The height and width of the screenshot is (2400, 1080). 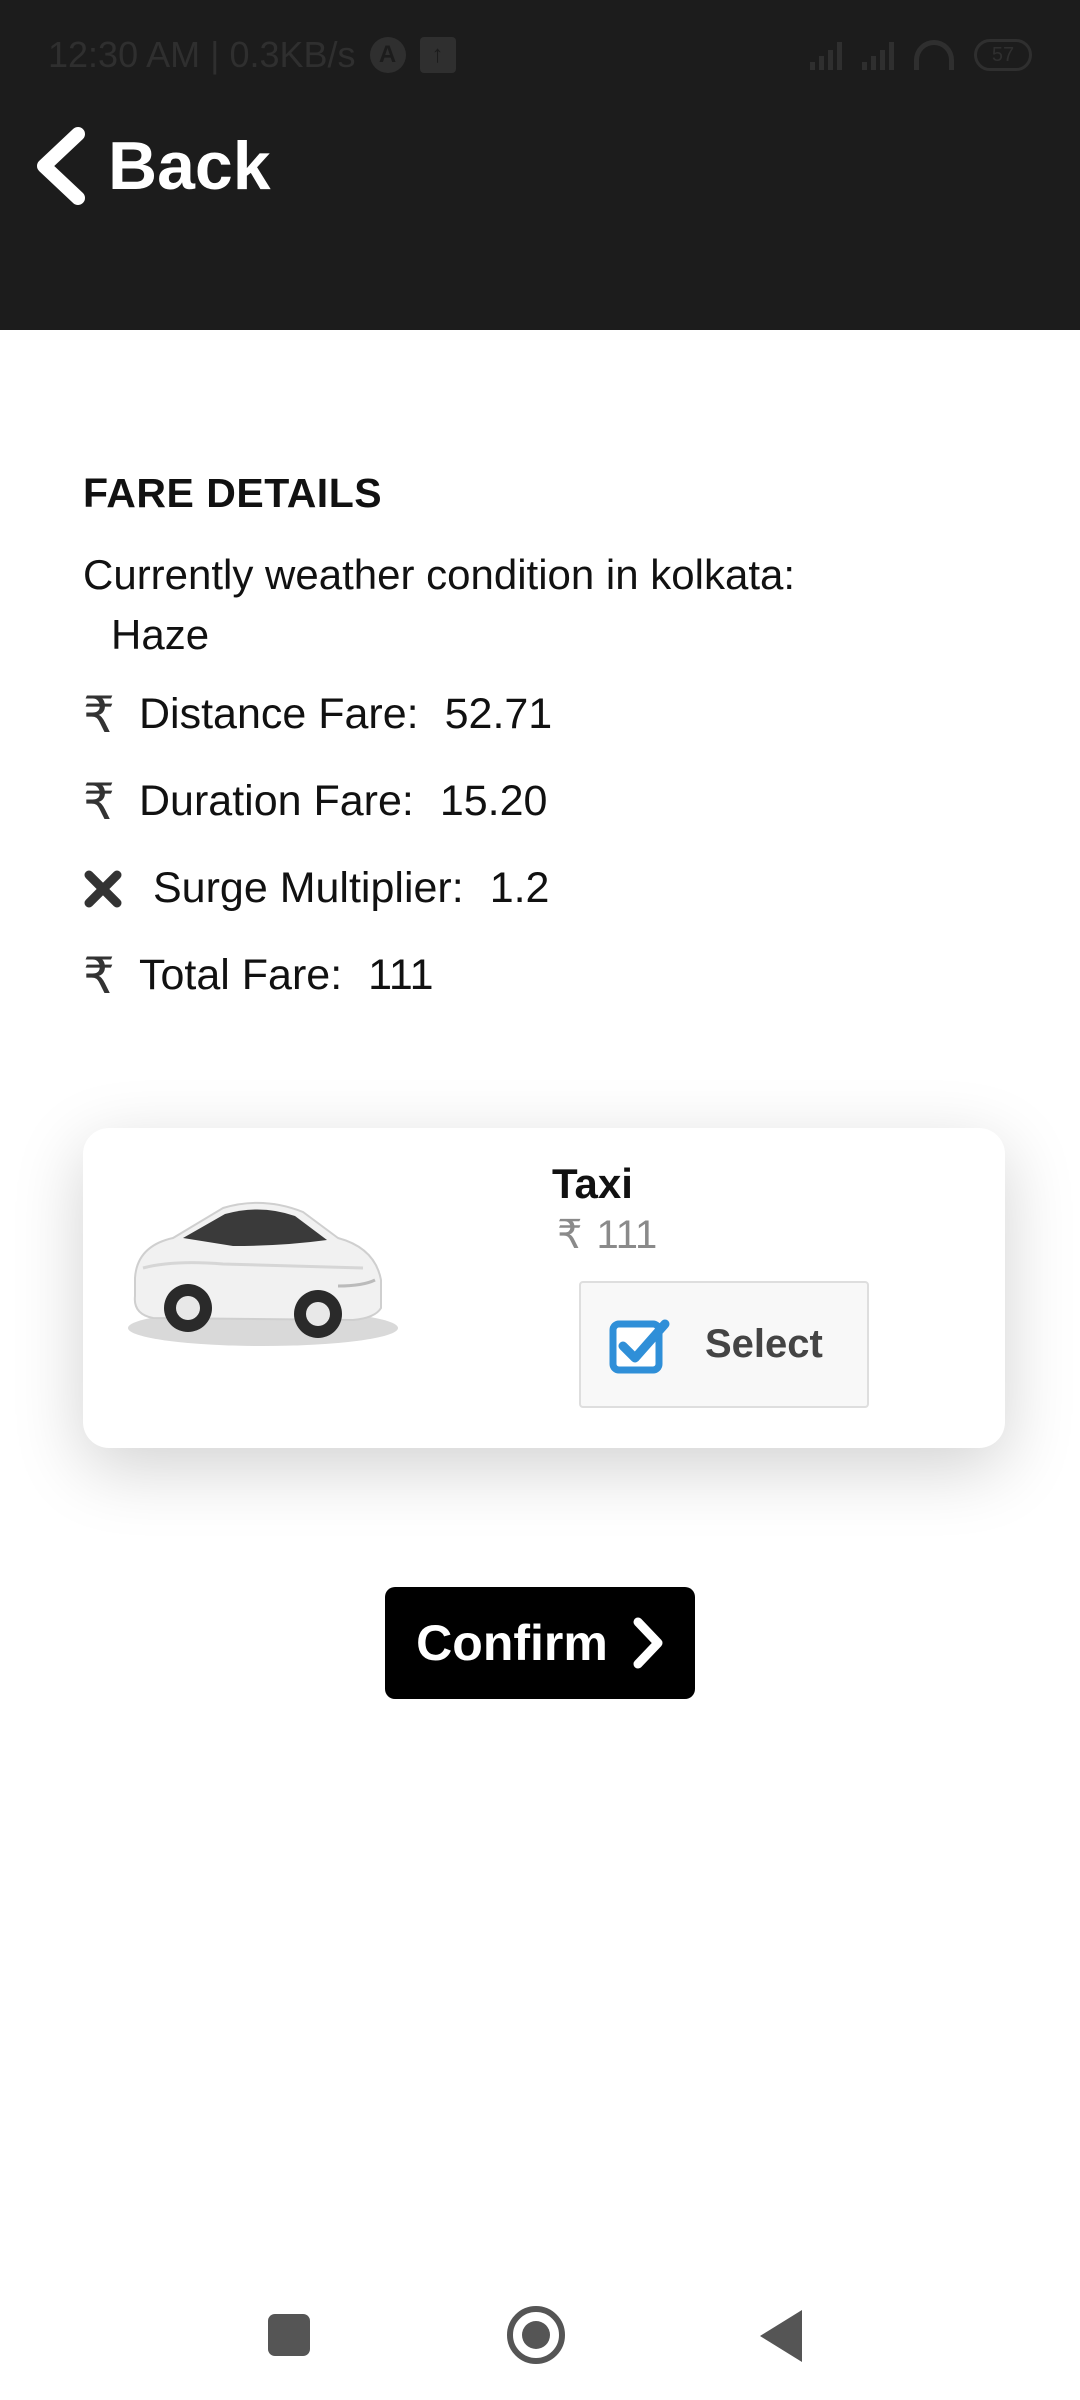 I want to click on upload-icon: ↑, so click(x=437, y=55).